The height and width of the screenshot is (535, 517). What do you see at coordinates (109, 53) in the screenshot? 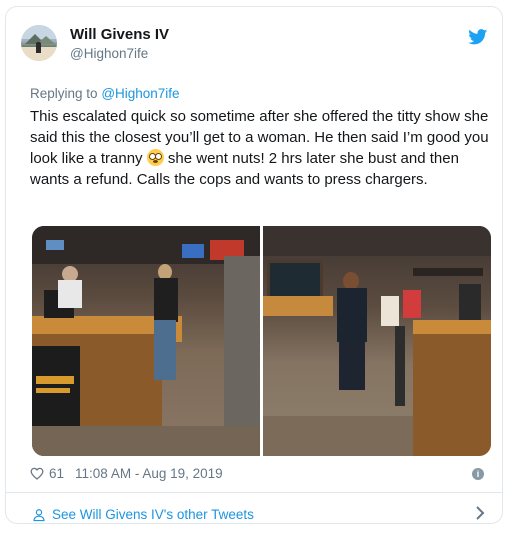
I see `author-handle: @Highon7ife` at bounding box center [109, 53].